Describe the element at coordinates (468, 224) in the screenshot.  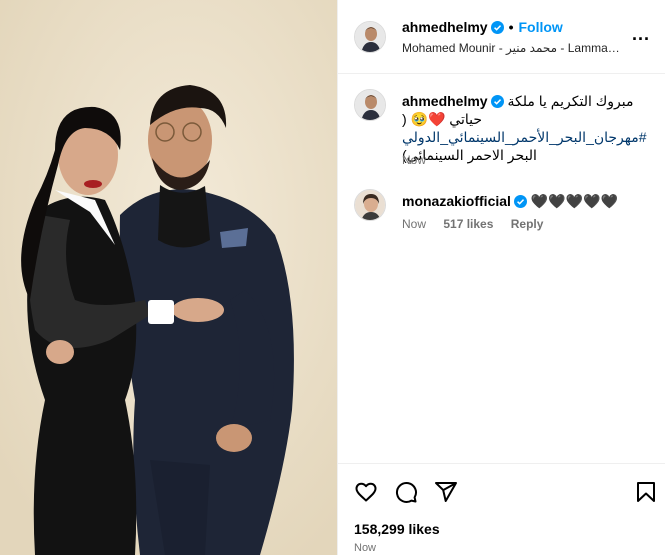
I see `comment-likes: 517 likes` at that location.